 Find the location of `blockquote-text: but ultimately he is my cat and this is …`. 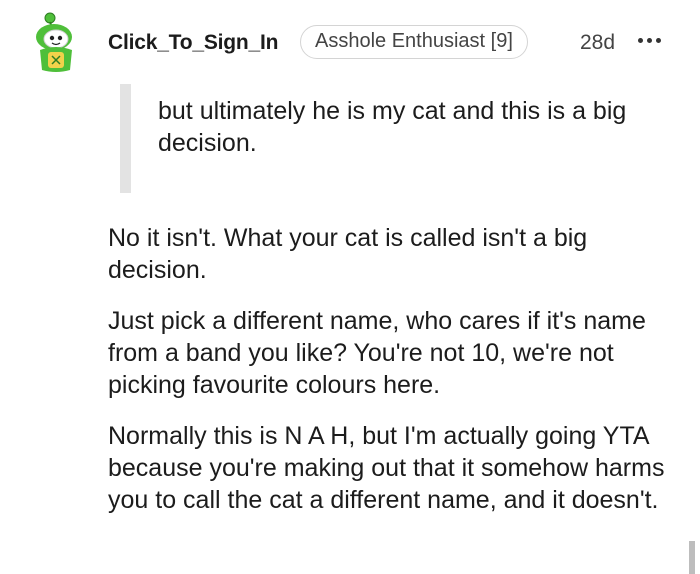

blockquote-text: but ultimately he is my cat and this is … is located at coordinates (392, 127).